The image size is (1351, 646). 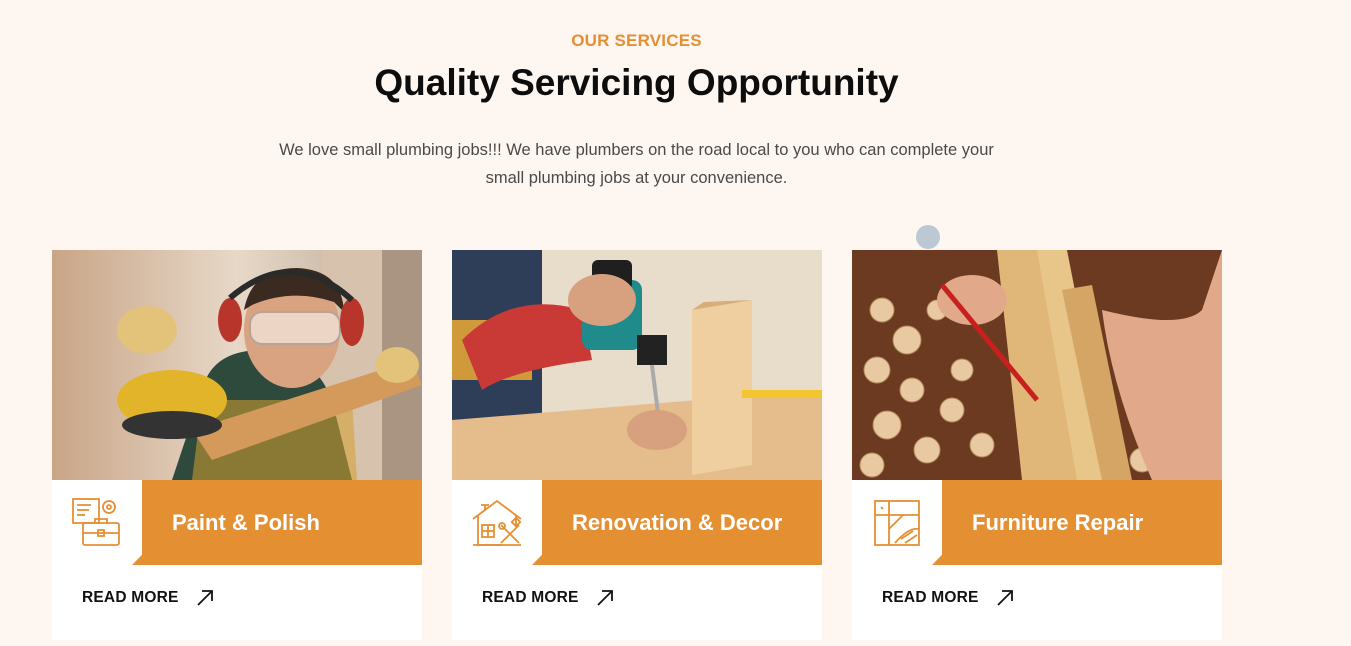 What do you see at coordinates (237, 365) in the screenshot?
I see `worker-sanding-wood-photo` at bounding box center [237, 365].